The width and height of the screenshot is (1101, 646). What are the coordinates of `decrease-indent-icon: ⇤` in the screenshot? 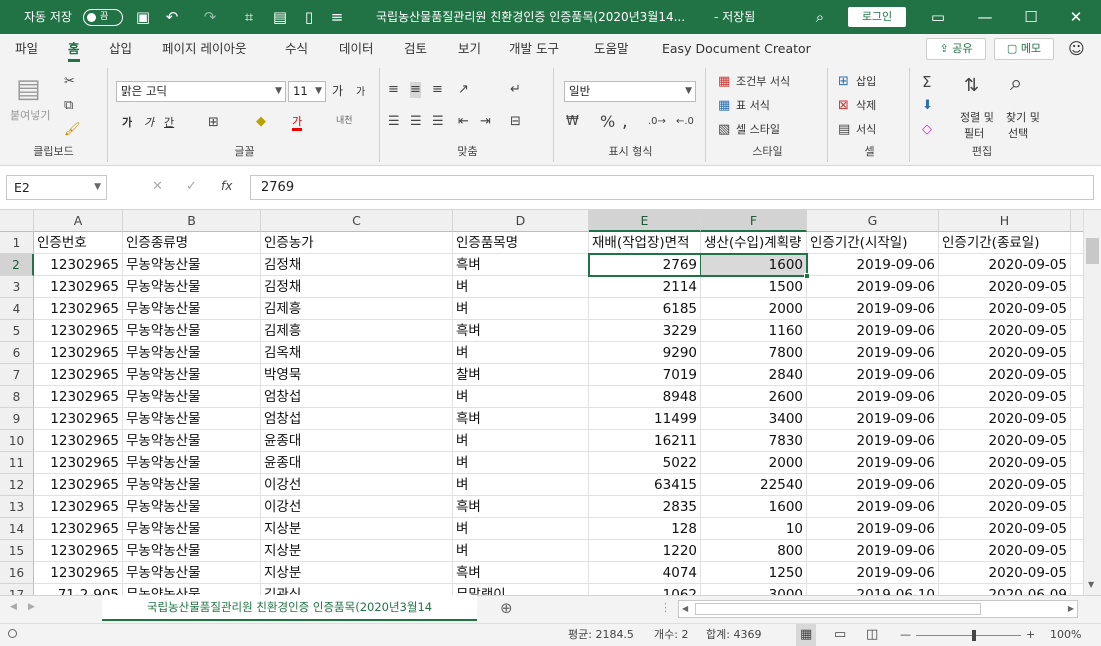 It's located at (463, 122).